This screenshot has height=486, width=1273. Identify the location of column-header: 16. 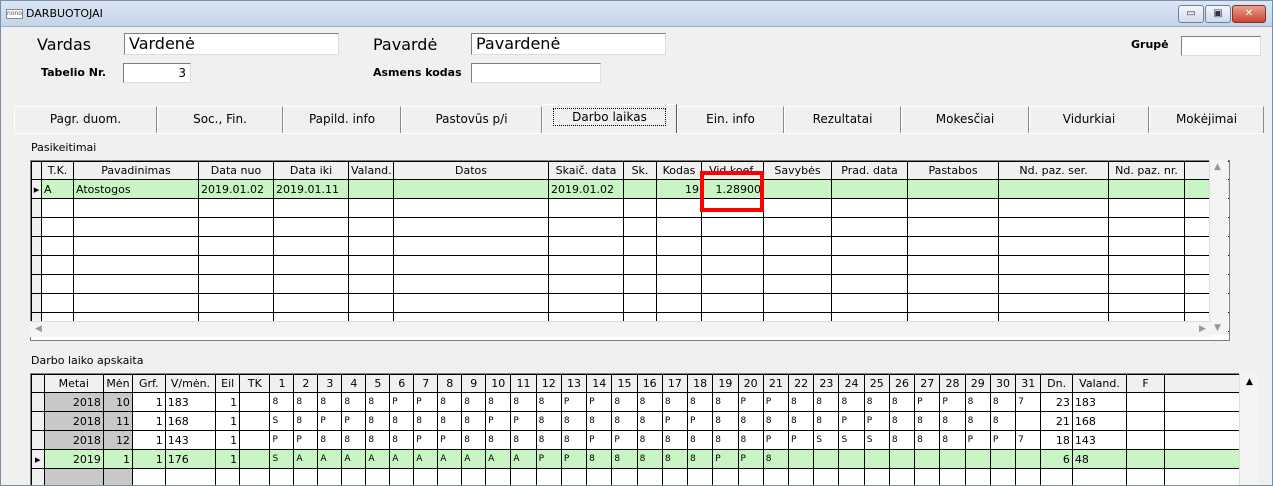
(649, 383).